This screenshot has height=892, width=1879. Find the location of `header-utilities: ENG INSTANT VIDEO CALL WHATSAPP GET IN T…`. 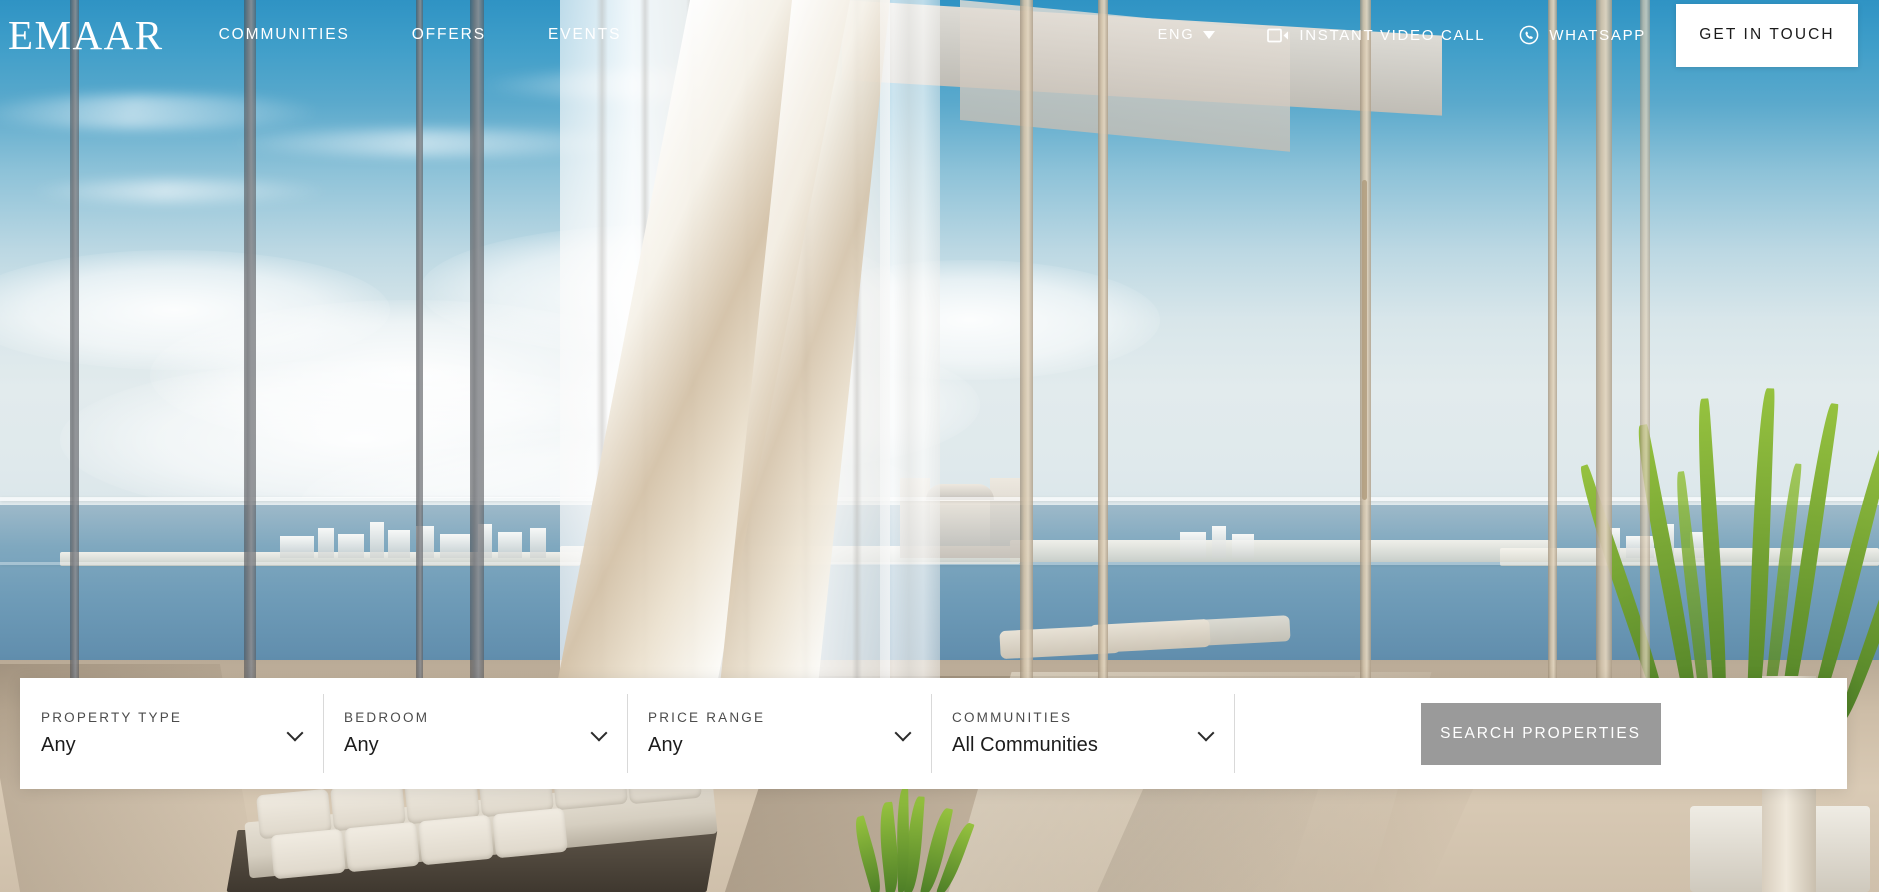

header-utilities: ENG INSTANT VIDEO CALL WHATSAPP GET IN T… is located at coordinates (1518, 35).